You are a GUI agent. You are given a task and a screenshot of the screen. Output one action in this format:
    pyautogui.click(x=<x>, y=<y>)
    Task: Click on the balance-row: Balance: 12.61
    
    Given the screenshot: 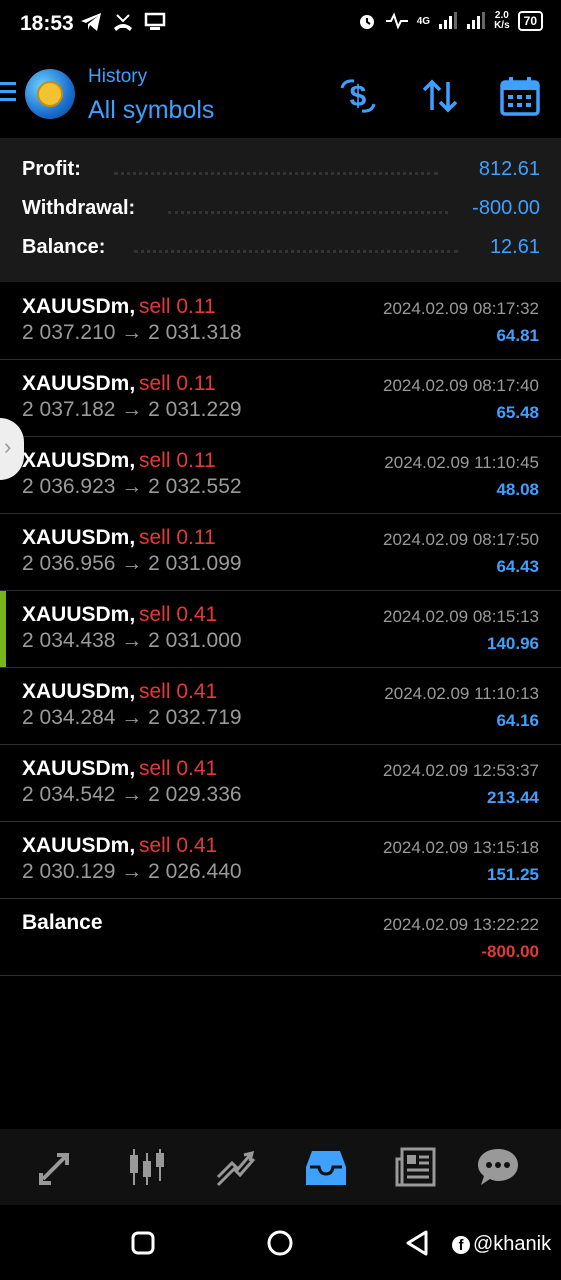 What is the action you would take?
    pyautogui.click(x=281, y=251)
    